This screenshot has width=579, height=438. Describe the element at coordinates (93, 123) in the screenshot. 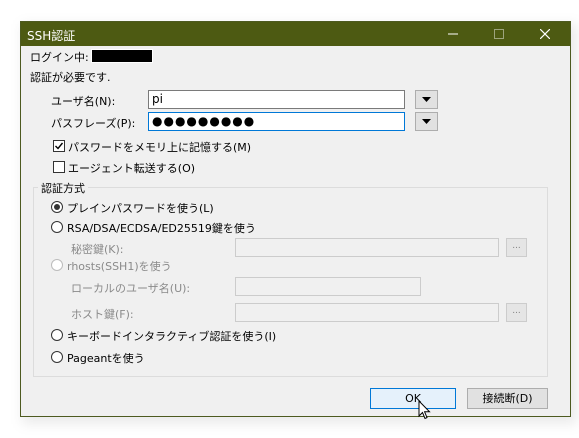

I see `passphrase-label: パスフレーズ(P):` at that location.